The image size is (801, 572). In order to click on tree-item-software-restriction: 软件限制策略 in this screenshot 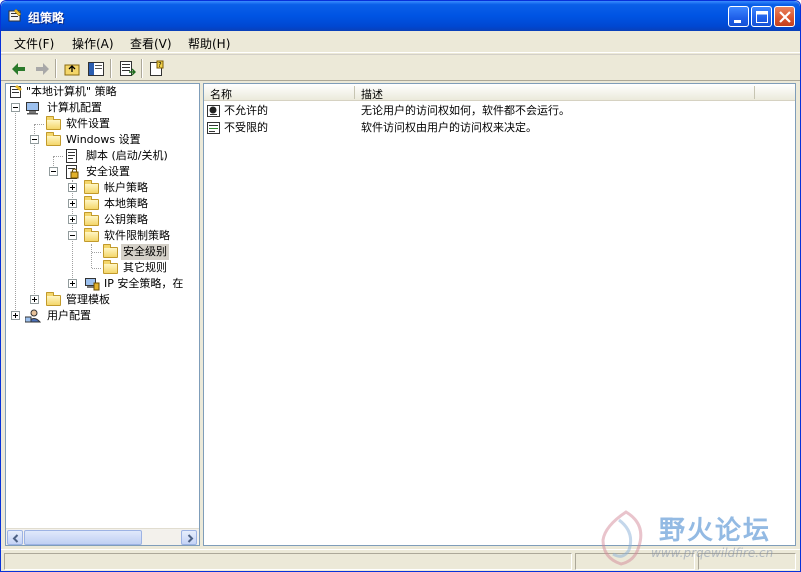, I will do `click(101, 236)`.